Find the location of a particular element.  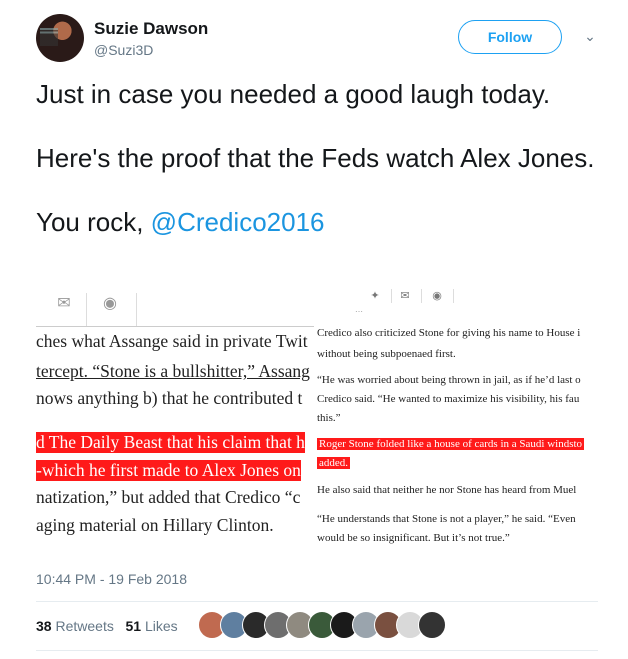

article-line: natization,” but added that Credico “c is located at coordinates (168, 497).